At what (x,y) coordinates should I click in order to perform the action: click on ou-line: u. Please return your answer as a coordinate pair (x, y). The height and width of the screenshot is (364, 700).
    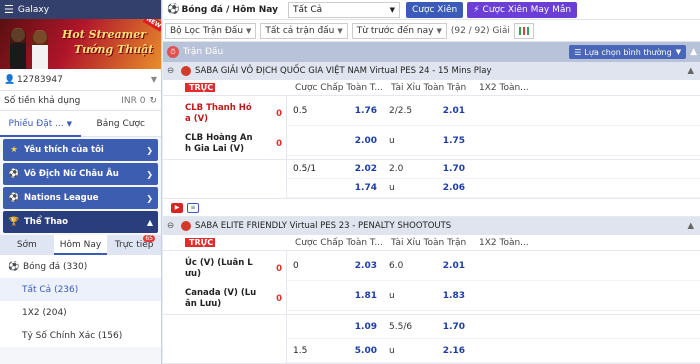
    Looking at the image, I should click on (392, 350).